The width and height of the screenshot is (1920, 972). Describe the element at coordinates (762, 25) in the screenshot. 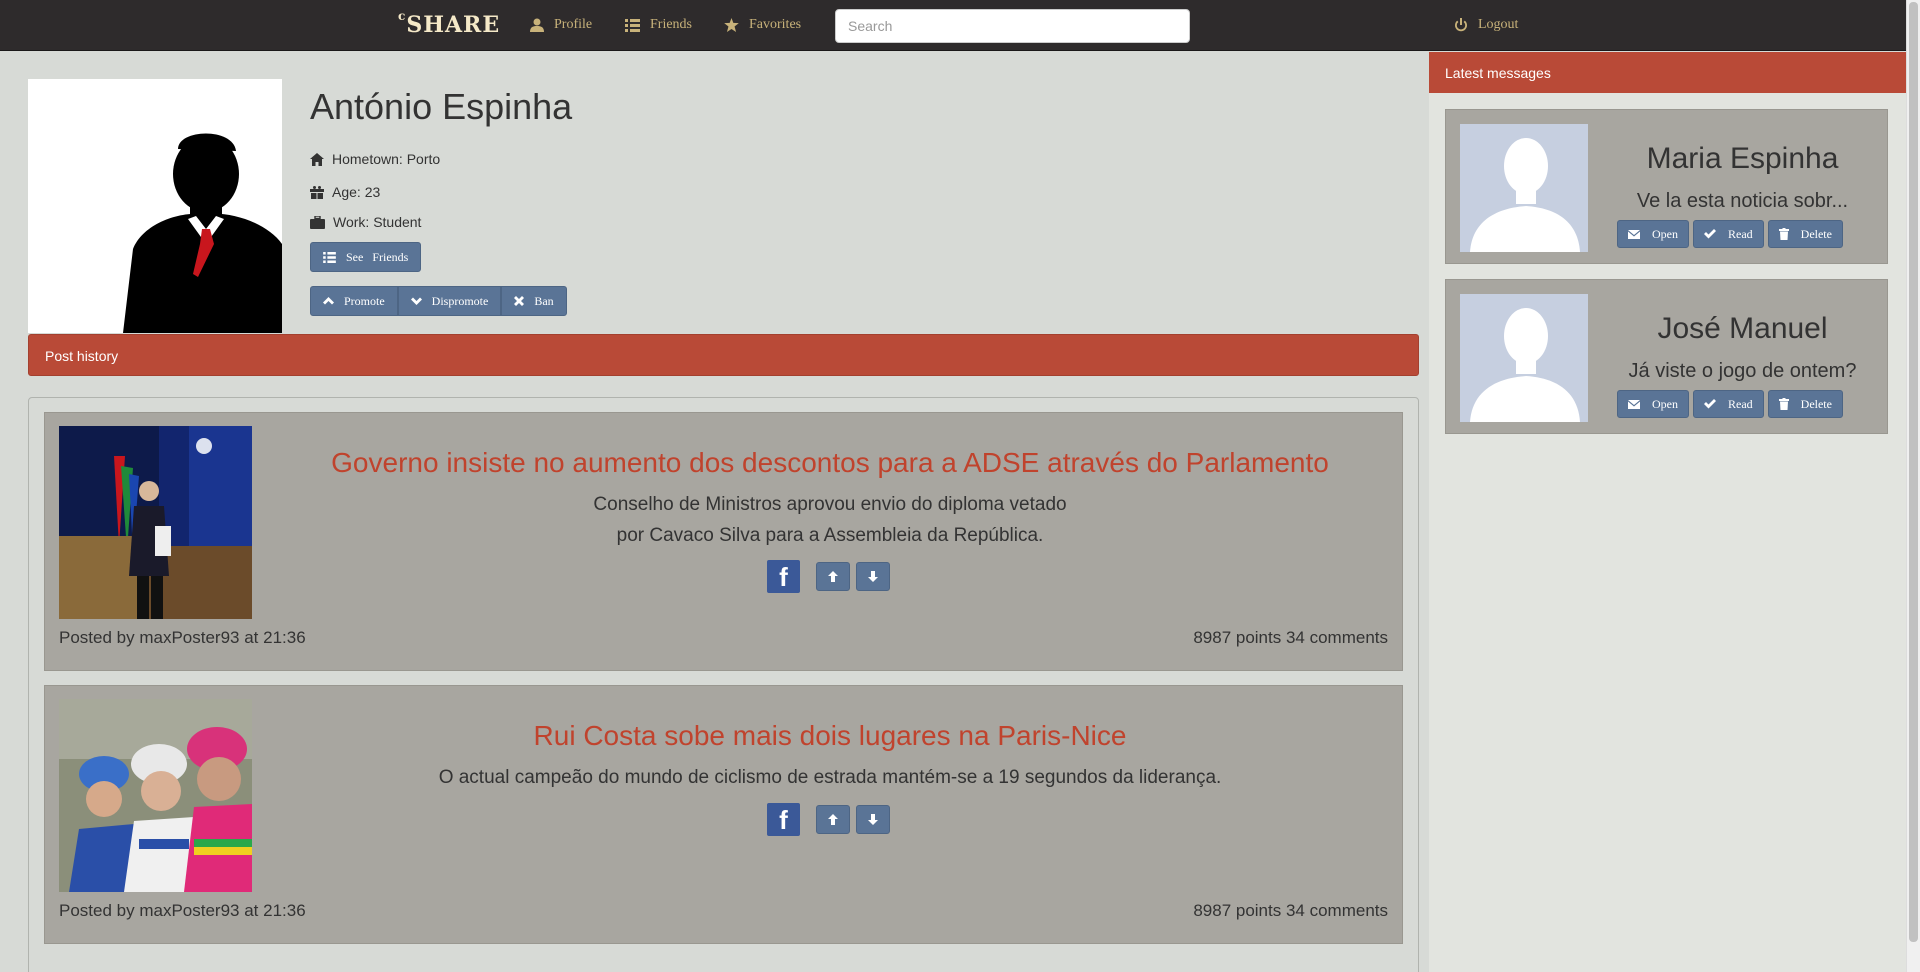

I see `nav-favorites: Favorites` at that location.